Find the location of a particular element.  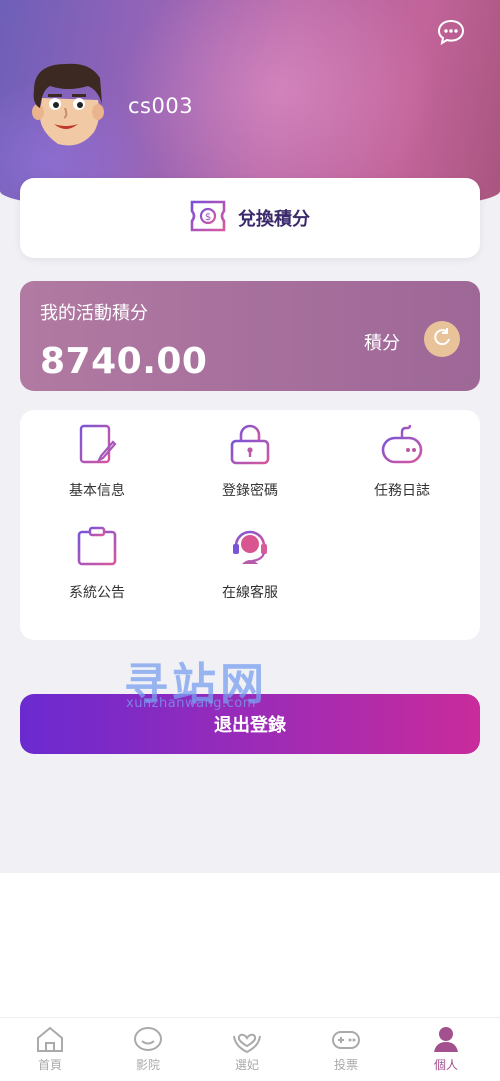

tab-label: 選妃 is located at coordinates (246, 1065).